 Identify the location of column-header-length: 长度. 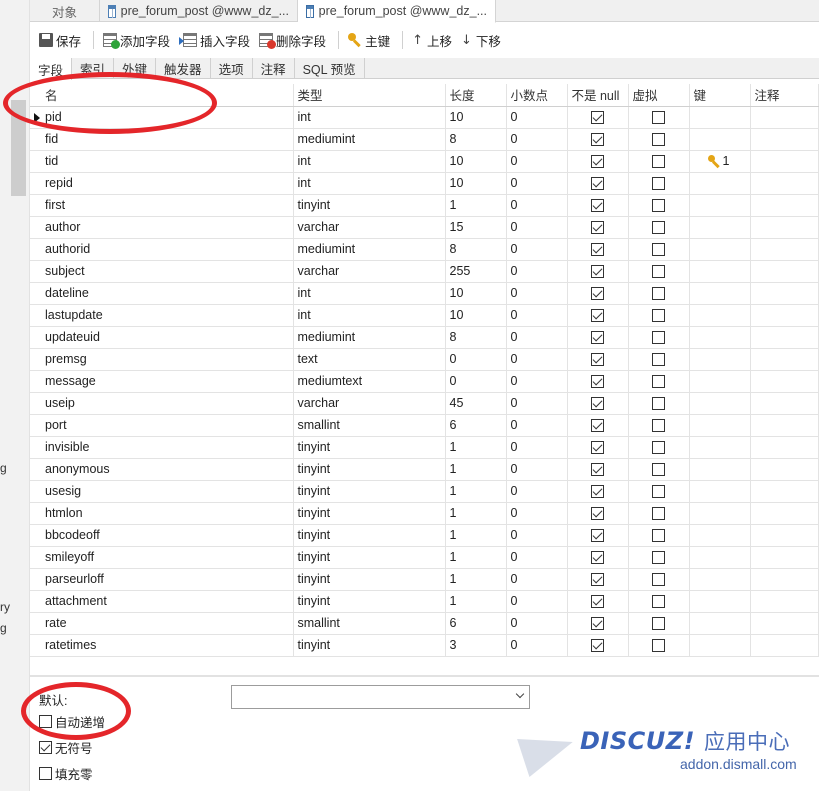
(476, 95).